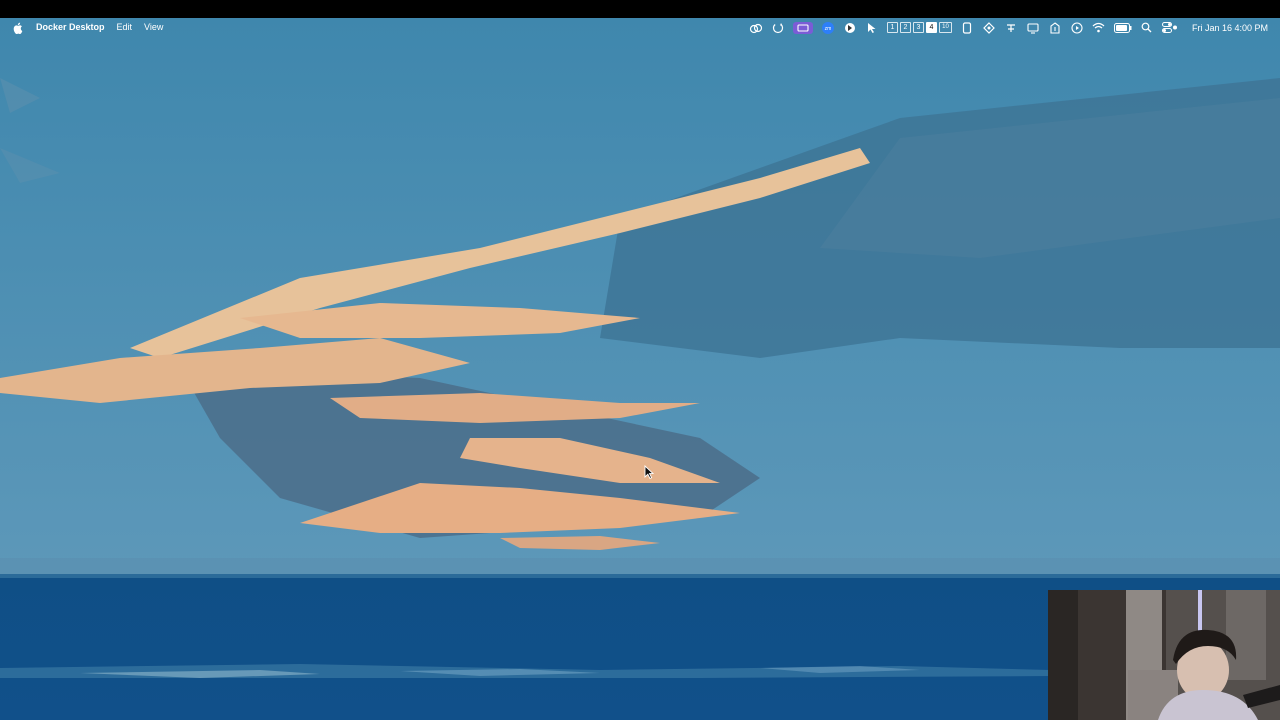 This screenshot has width=1280, height=720. What do you see at coordinates (18, 28) in the screenshot?
I see `apple-menu-icon` at bounding box center [18, 28].